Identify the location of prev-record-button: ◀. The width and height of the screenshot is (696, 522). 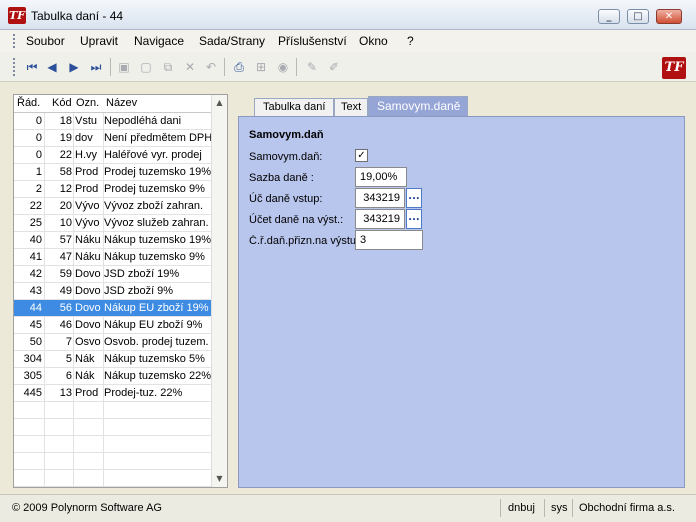
(52, 67).